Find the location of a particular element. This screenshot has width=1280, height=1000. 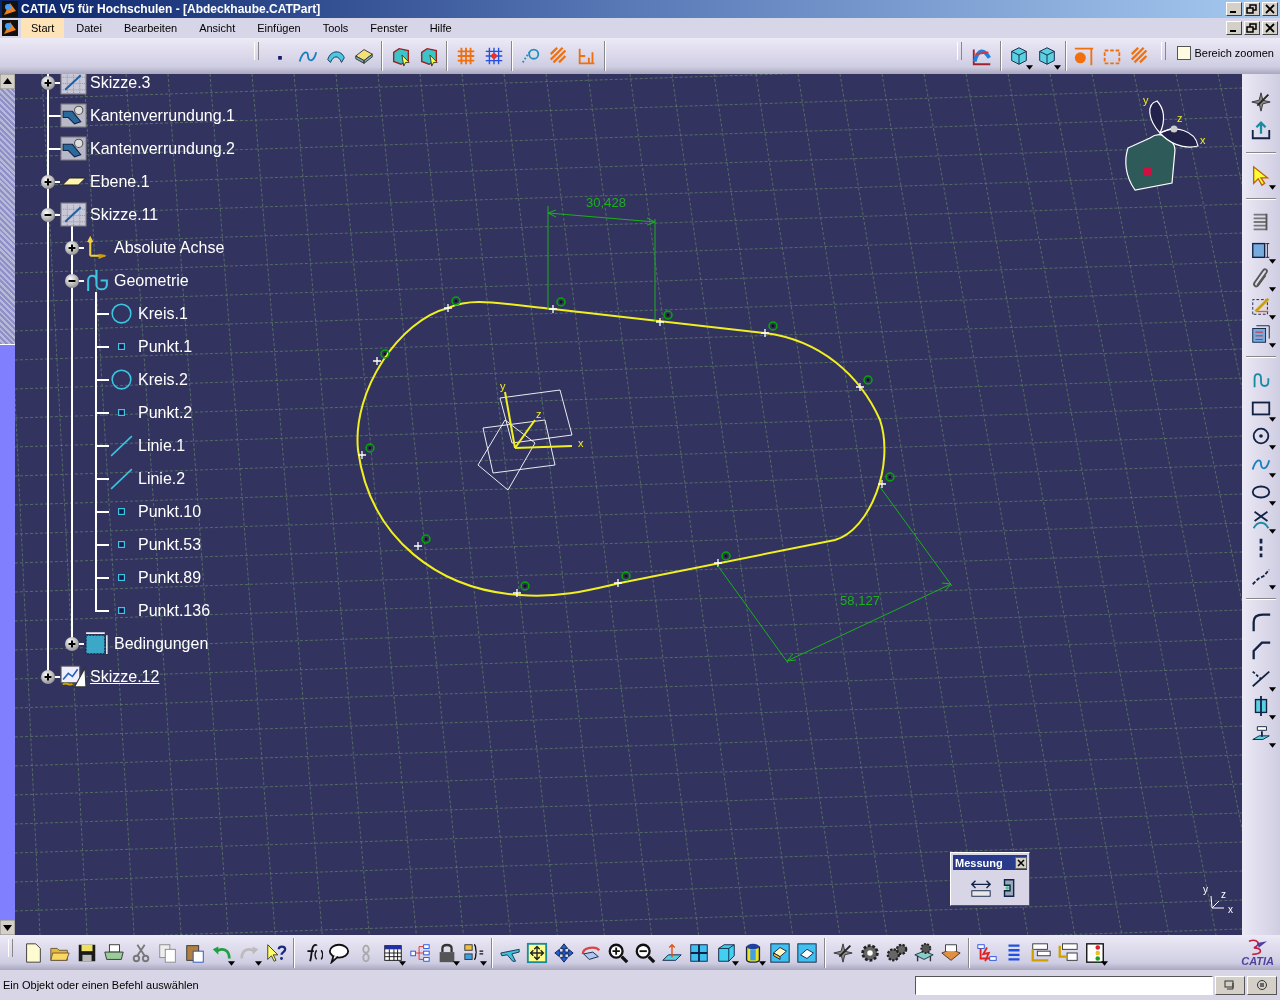

tree-item: Punkt.136 is located at coordinates (174, 610).